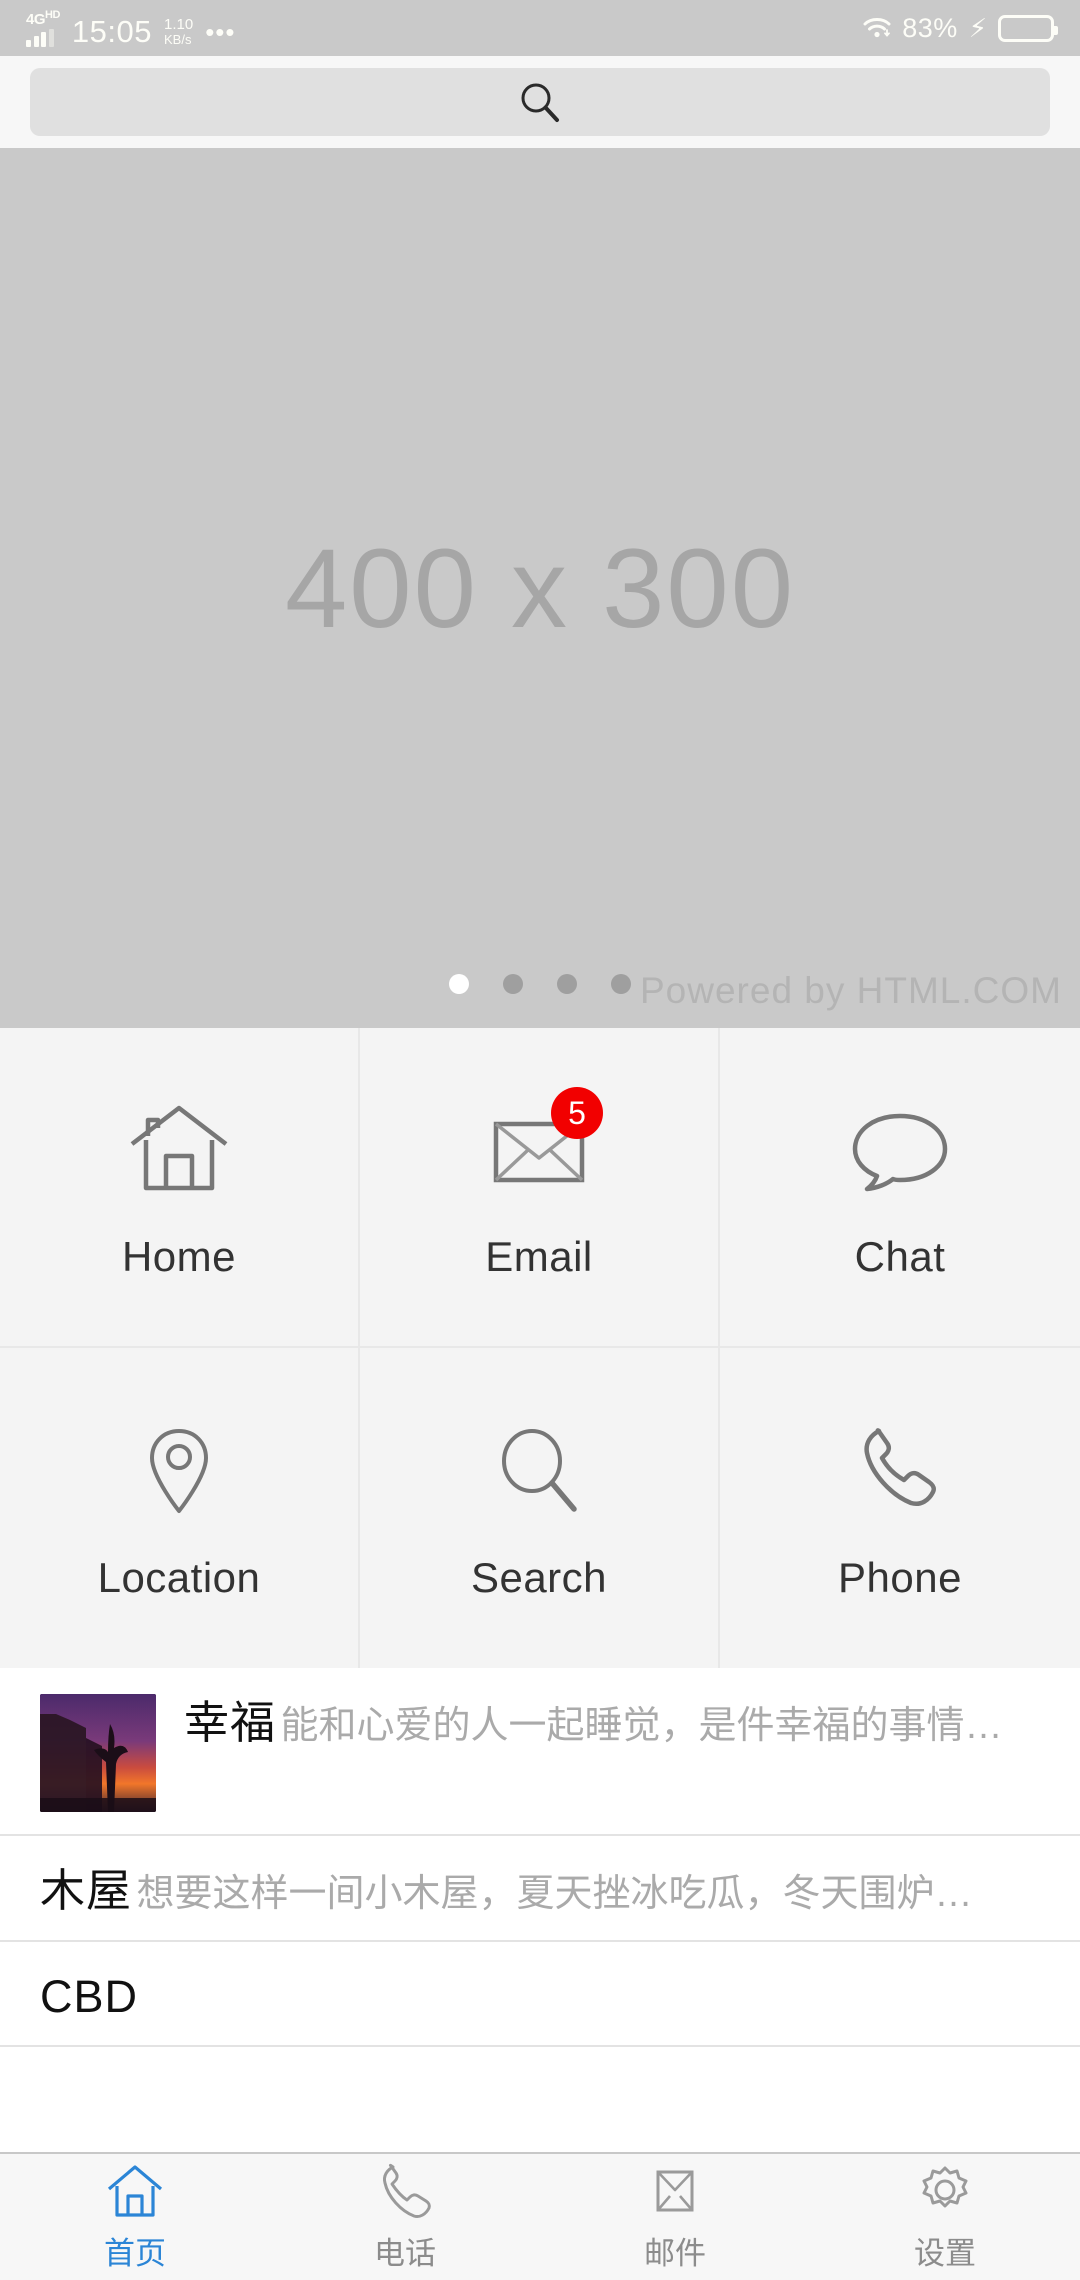  What do you see at coordinates (177, 39) in the screenshot?
I see `data-rate-unit: KB/s` at bounding box center [177, 39].